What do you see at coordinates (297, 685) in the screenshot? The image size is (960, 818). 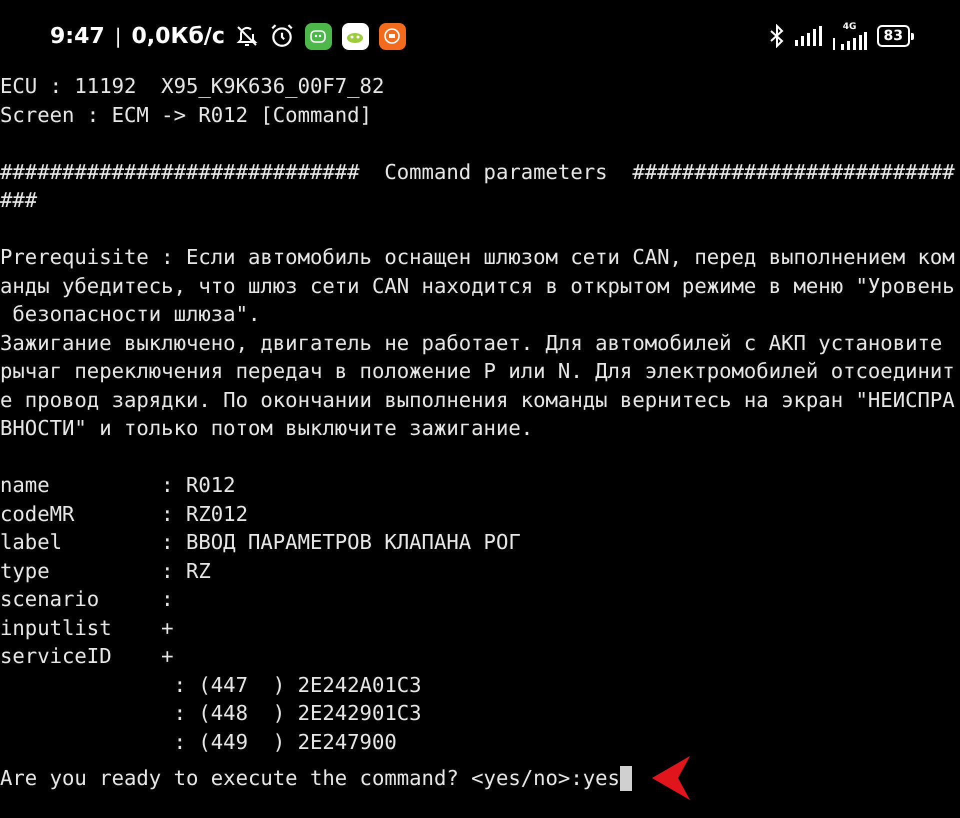 I see `terminal-line: : (447 ) 2E242A01C3` at bounding box center [297, 685].